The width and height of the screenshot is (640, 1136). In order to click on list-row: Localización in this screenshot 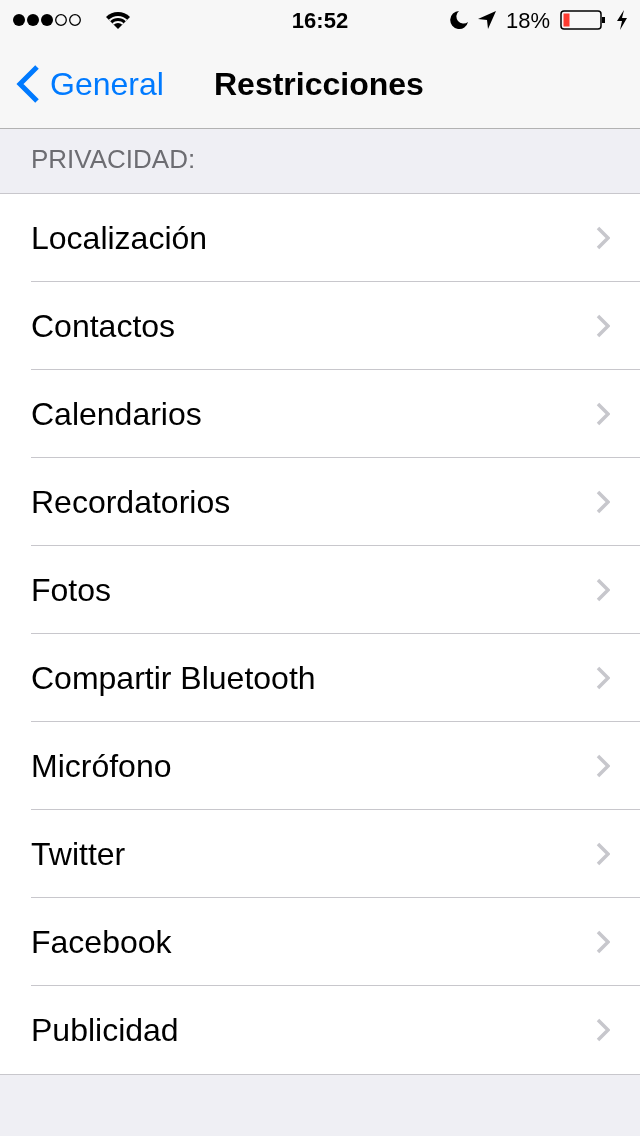, I will do `click(335, 238)`.